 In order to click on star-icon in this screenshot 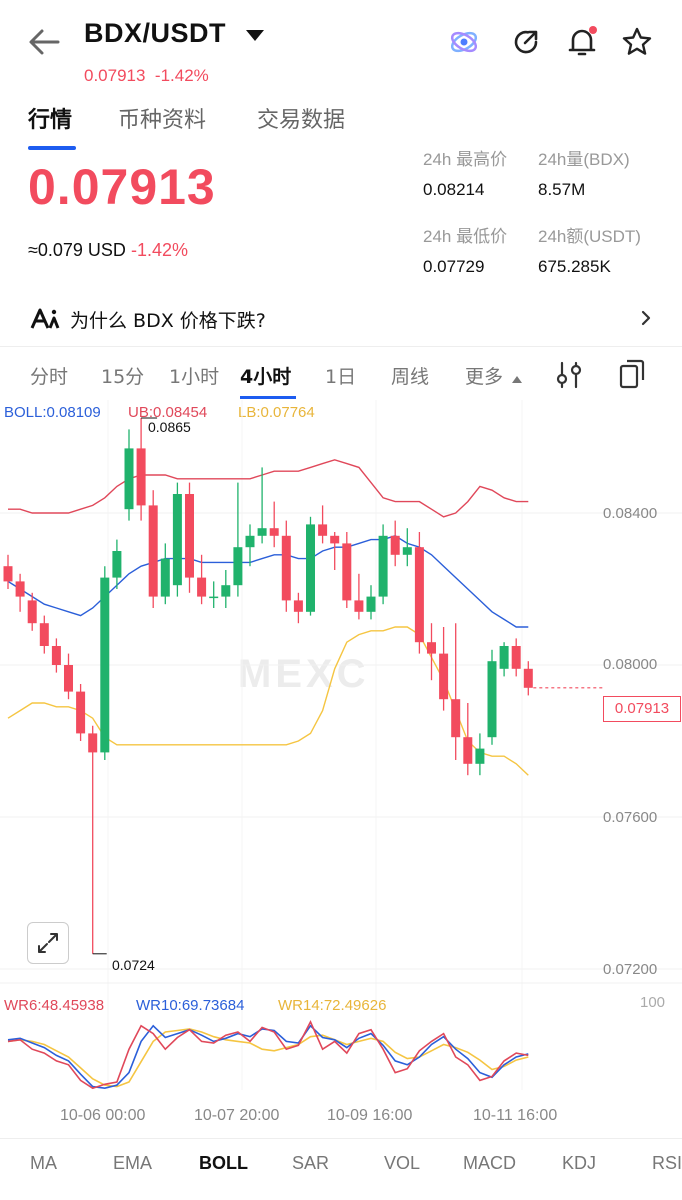, I will do `click(637, 42)`.